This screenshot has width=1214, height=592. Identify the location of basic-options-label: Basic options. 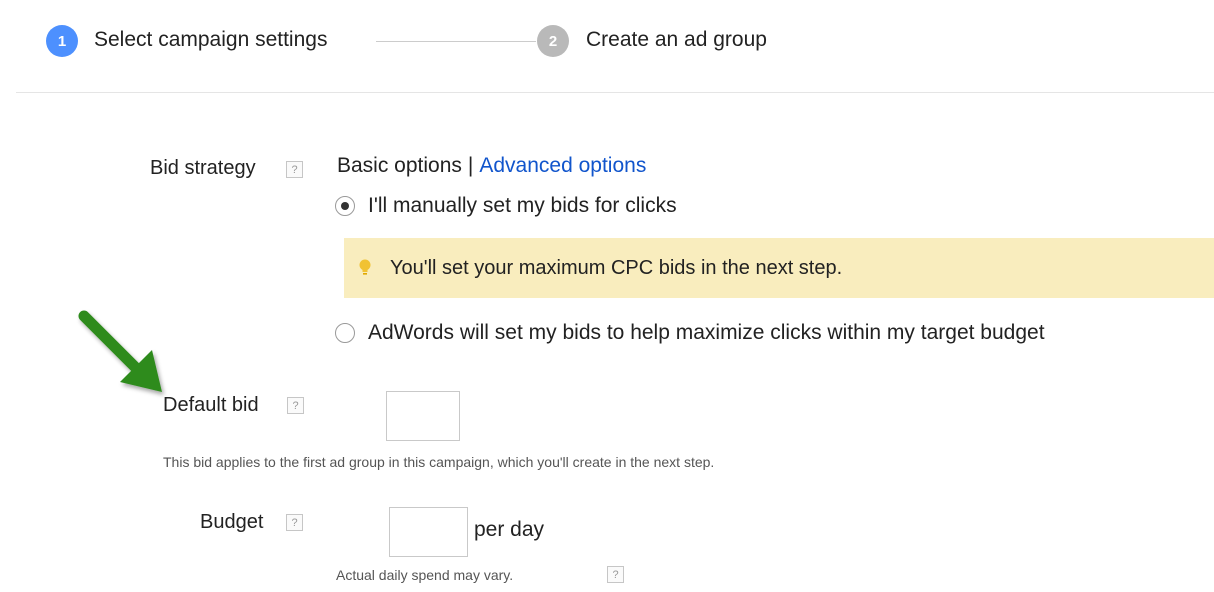
(399, 165).